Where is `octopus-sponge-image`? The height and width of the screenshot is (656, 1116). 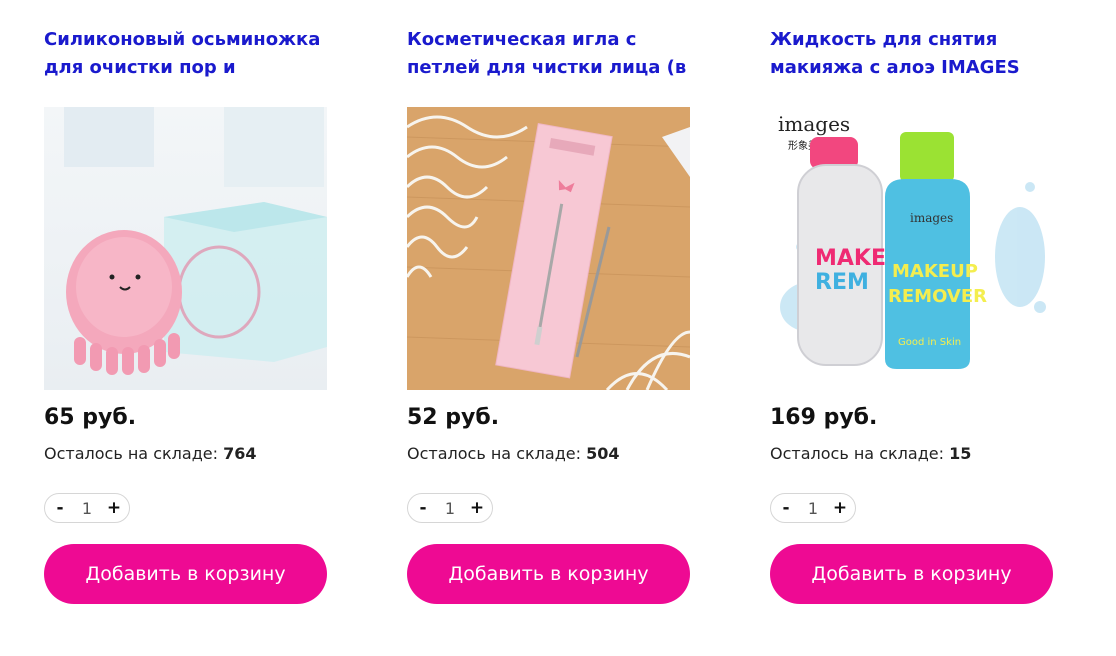
octopus-sponge-image is located at coordinates (185, 248).